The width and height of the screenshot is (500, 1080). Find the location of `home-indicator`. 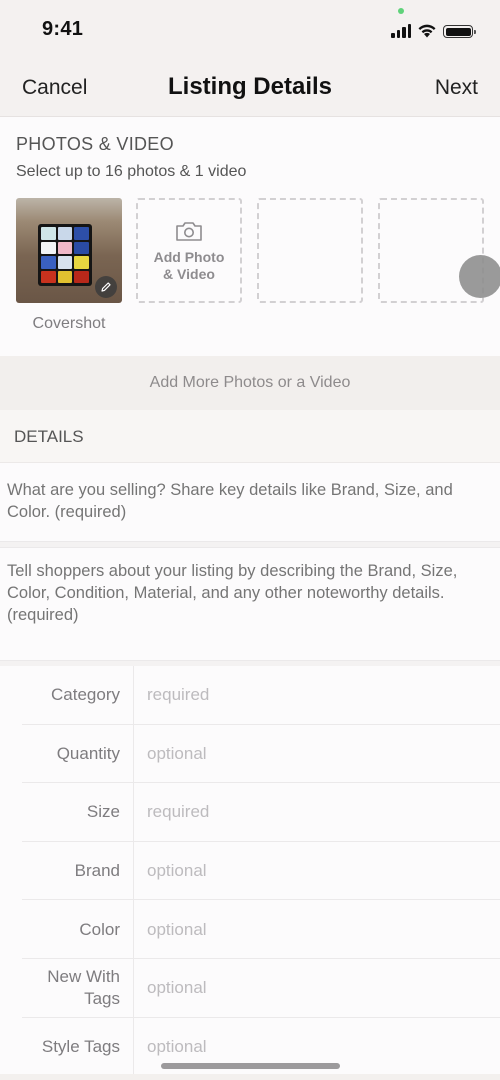

home-indicator is located at coordinates (250, 1066).